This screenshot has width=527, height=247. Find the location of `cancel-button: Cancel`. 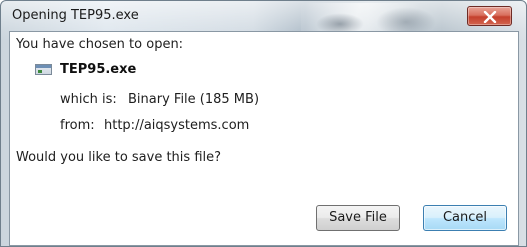

cancel-button: Cancel is located at coordinates (465, 218).